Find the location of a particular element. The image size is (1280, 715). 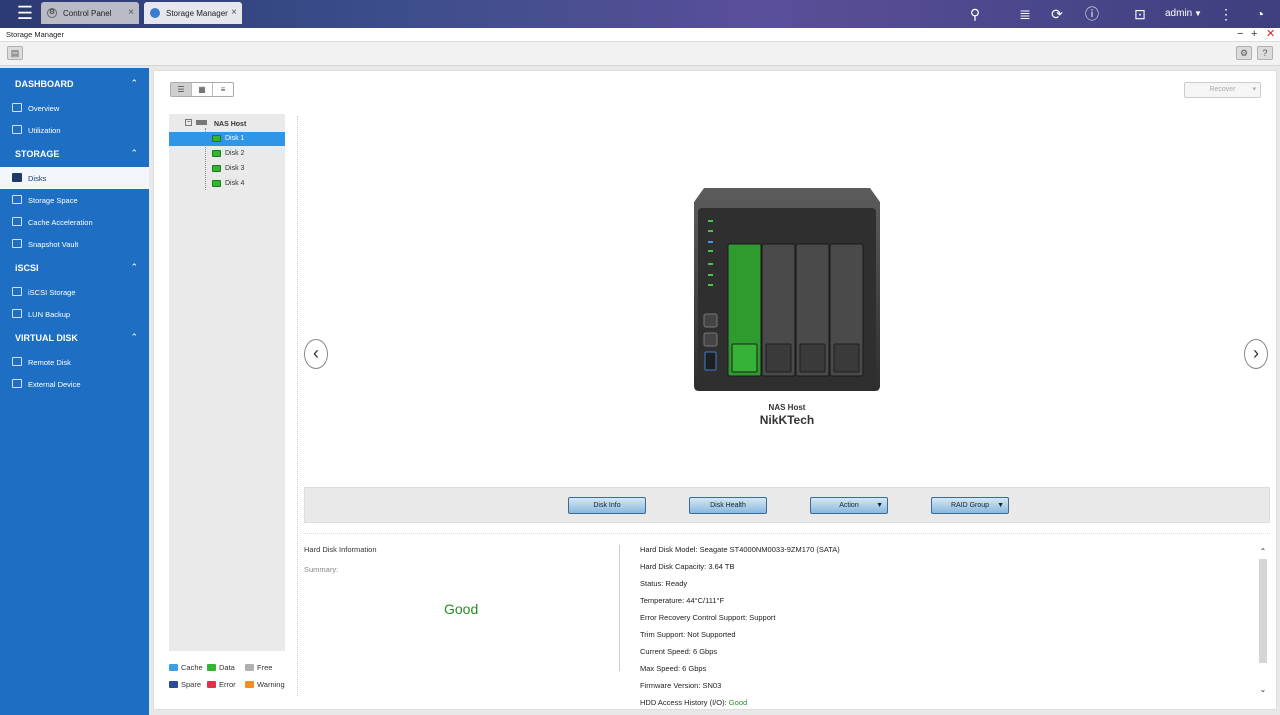

tree-node-disk-2: Disk 2 is located at coordinates (227, 154).